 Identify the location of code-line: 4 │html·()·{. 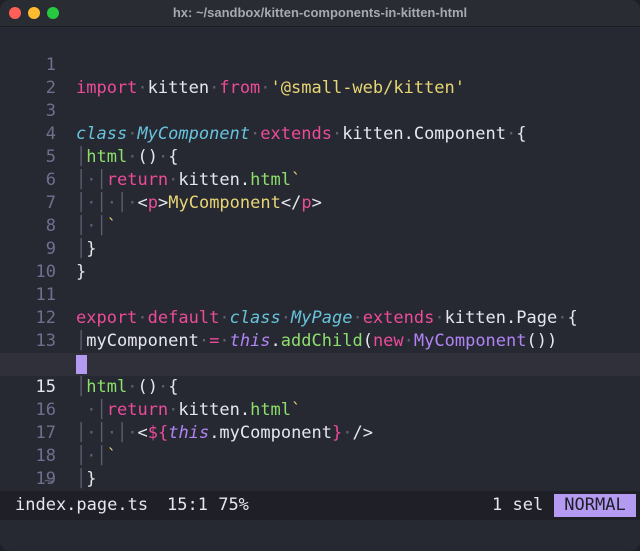
(320, 133).